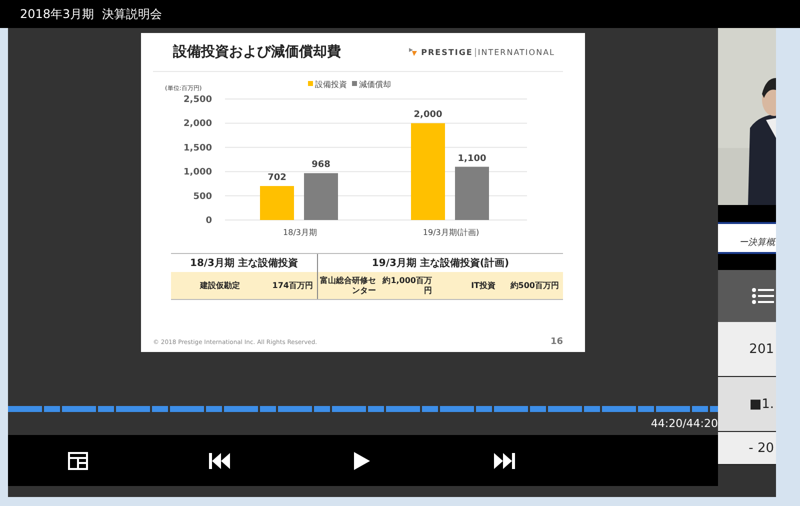 Image resolution: width=800 pixels, height=506 pixels. I want to click on play-icon, so click(362, 461).